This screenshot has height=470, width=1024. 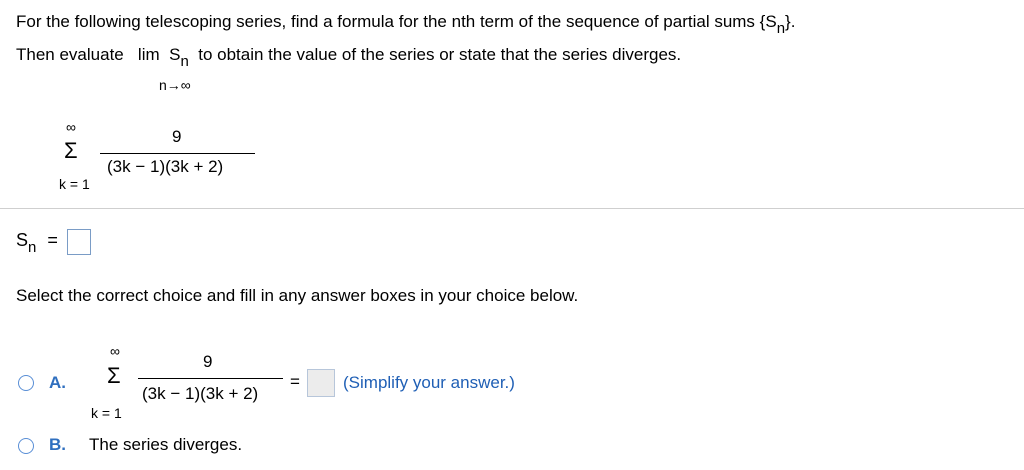 I want to click on sn-label: Sn =, so click(x=37, y=243).